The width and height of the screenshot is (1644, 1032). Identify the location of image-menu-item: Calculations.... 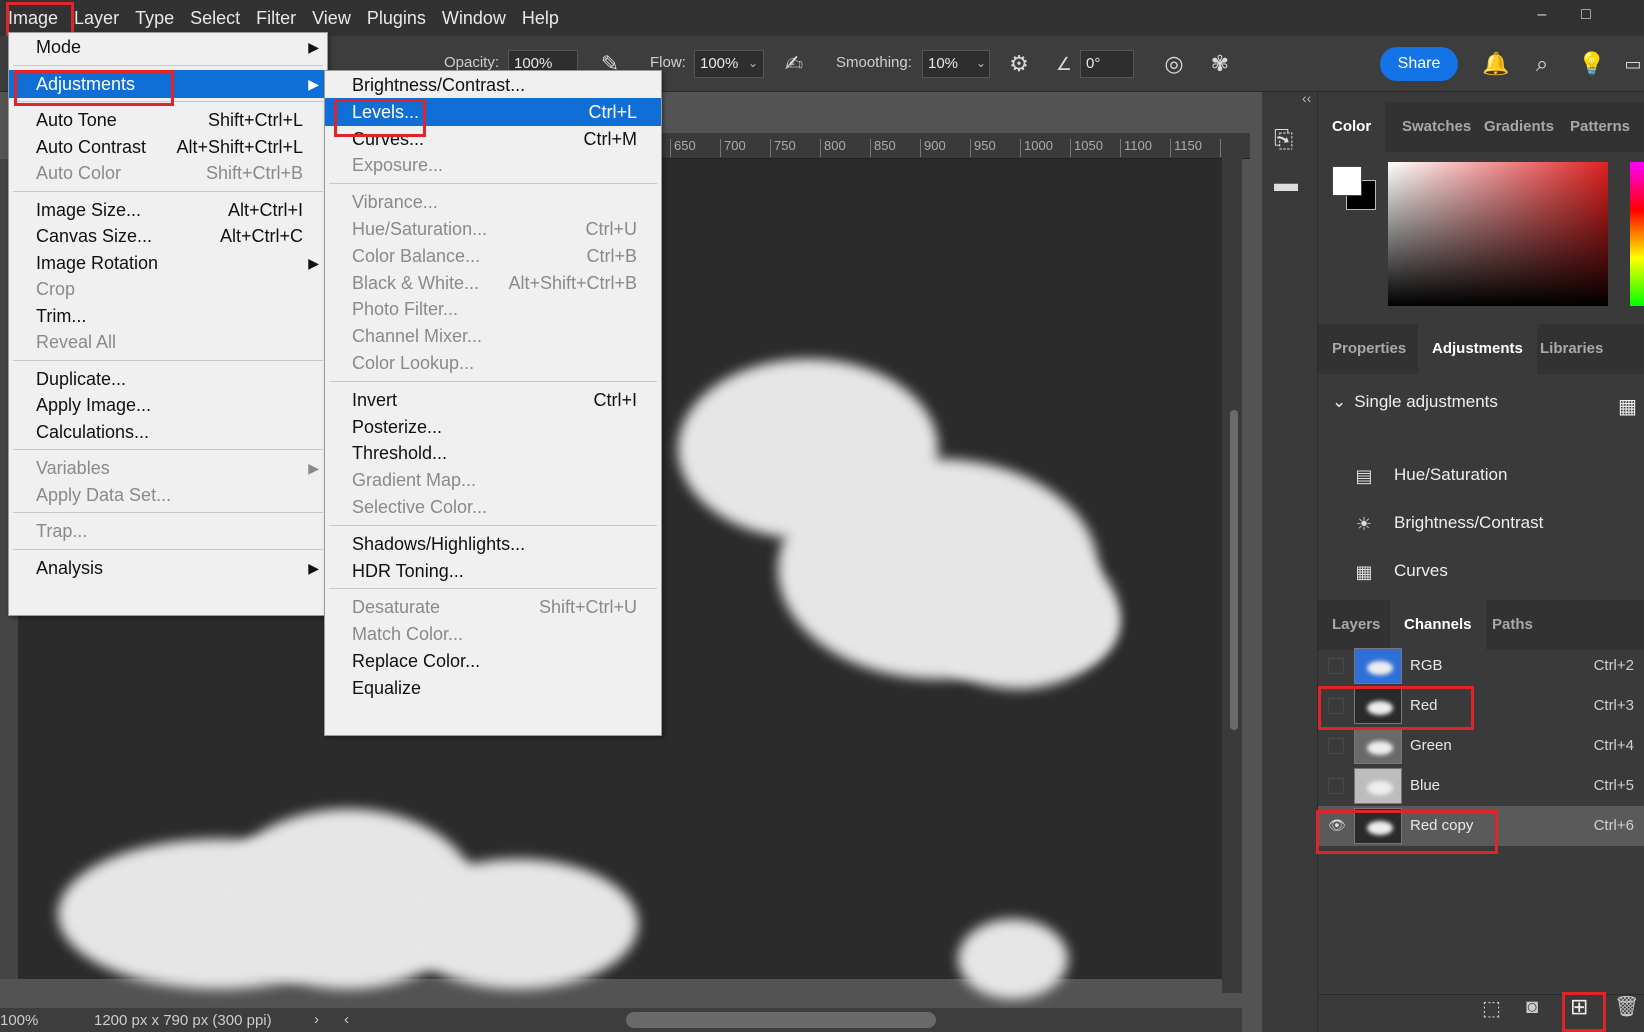
(168, 432).